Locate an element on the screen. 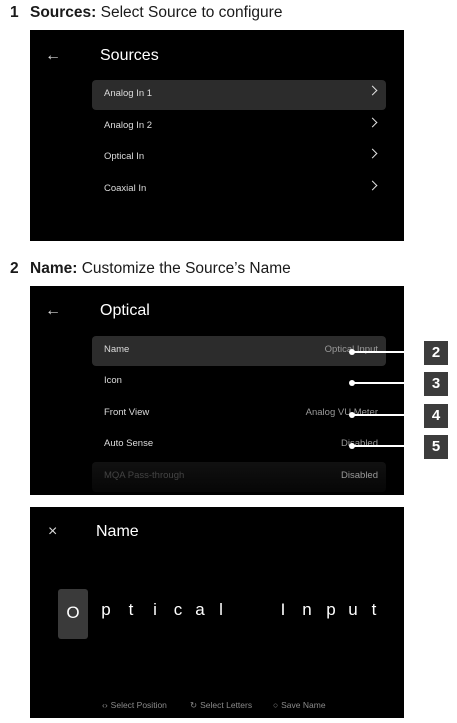 This screenshot has height=723, width=457. letter: l is located at coordinates (221, 610).